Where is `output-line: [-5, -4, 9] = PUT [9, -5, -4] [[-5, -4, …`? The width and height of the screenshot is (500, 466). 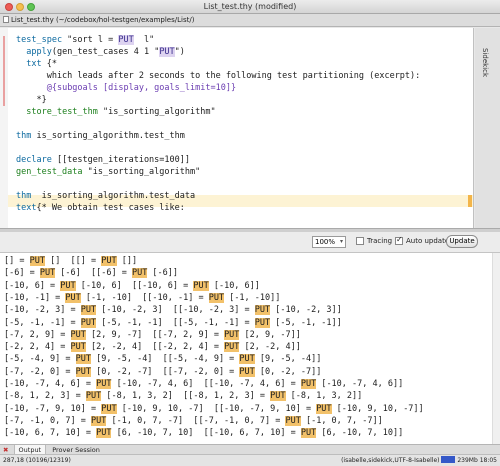
output-line: [-5, -4, 9] = PUT [9, -5, -4] [[-5, -4, … is located at coordinates (163, 359).